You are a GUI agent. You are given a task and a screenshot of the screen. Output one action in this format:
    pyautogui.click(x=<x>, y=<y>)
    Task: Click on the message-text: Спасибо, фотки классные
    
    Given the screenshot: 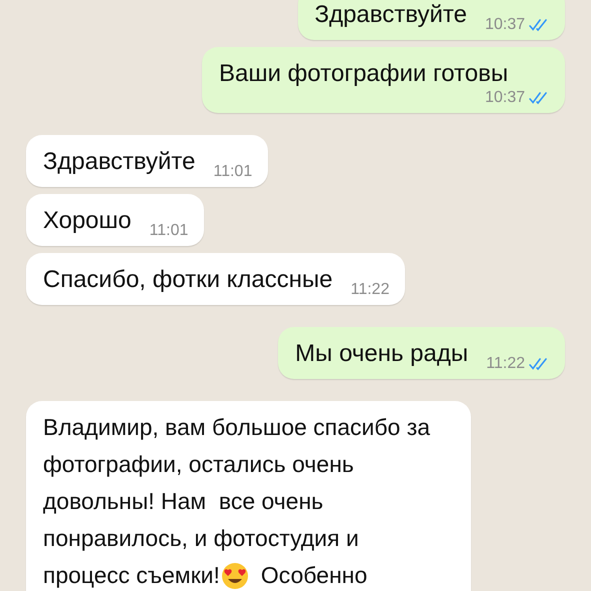 What is the action you would take?
    pyautogui.click(x=188, y=280)
    